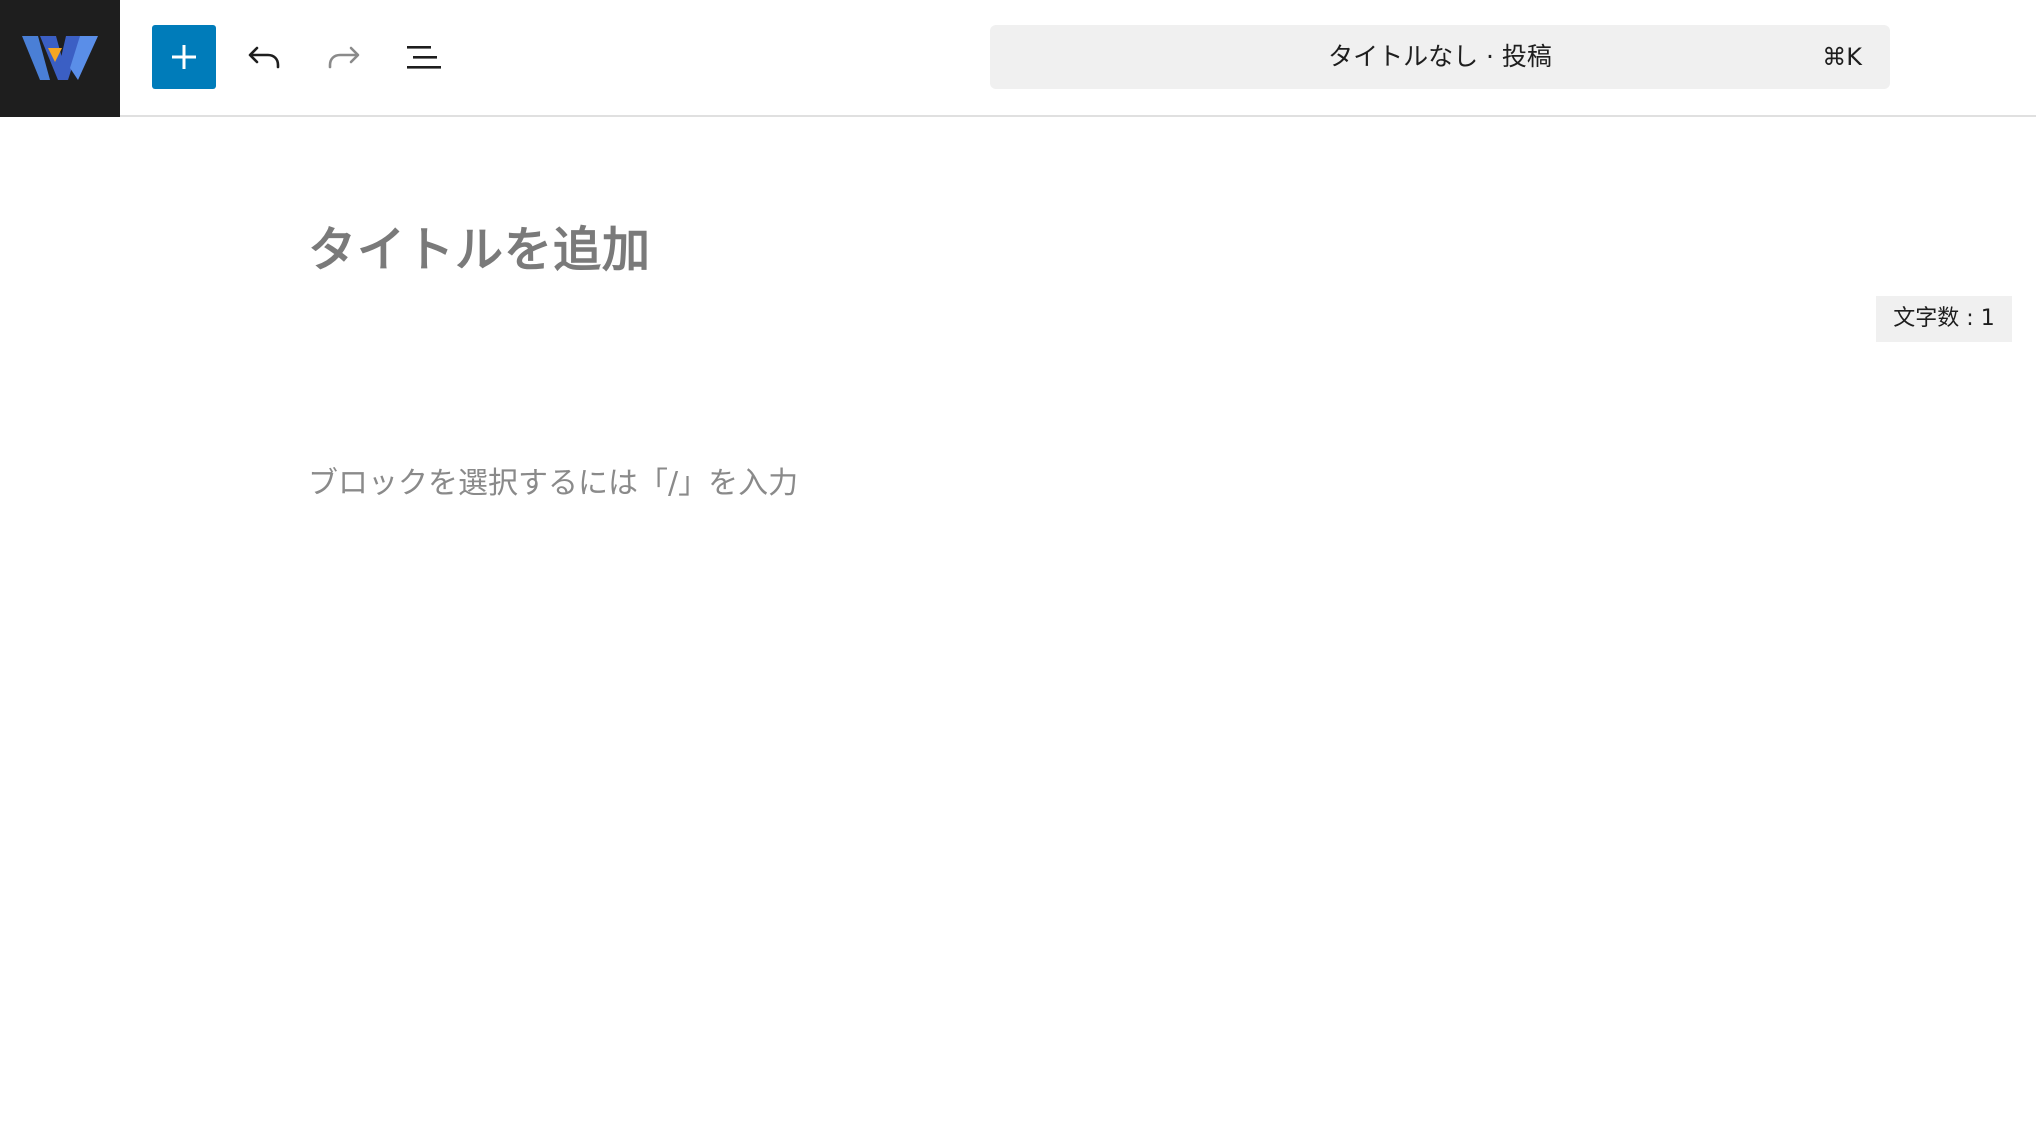 This screenshot has width=2036, height=1145. I want to click on redo-button, so click(344, 57).